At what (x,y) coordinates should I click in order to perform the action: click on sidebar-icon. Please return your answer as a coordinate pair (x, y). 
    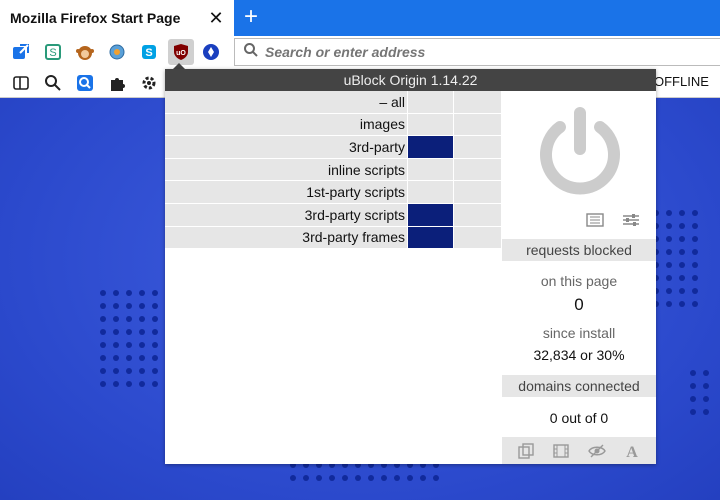
    Looking at the image, I should click on (21, 83).